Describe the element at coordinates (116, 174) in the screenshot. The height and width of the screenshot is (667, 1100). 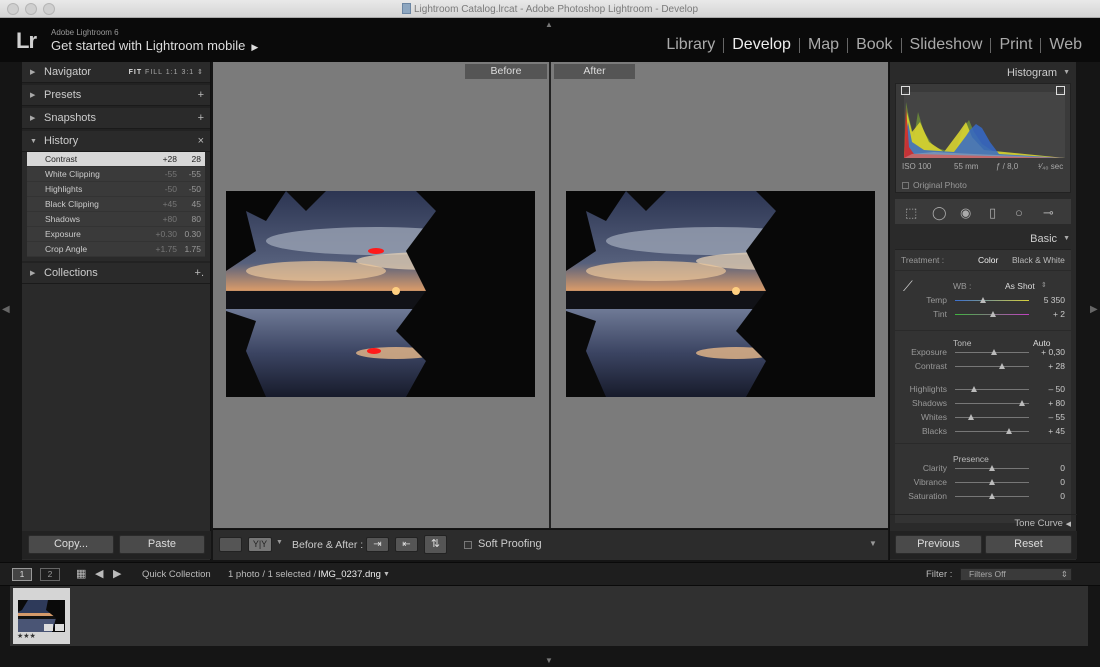
I see `history-item: White Clipping -55 -55` at that location.